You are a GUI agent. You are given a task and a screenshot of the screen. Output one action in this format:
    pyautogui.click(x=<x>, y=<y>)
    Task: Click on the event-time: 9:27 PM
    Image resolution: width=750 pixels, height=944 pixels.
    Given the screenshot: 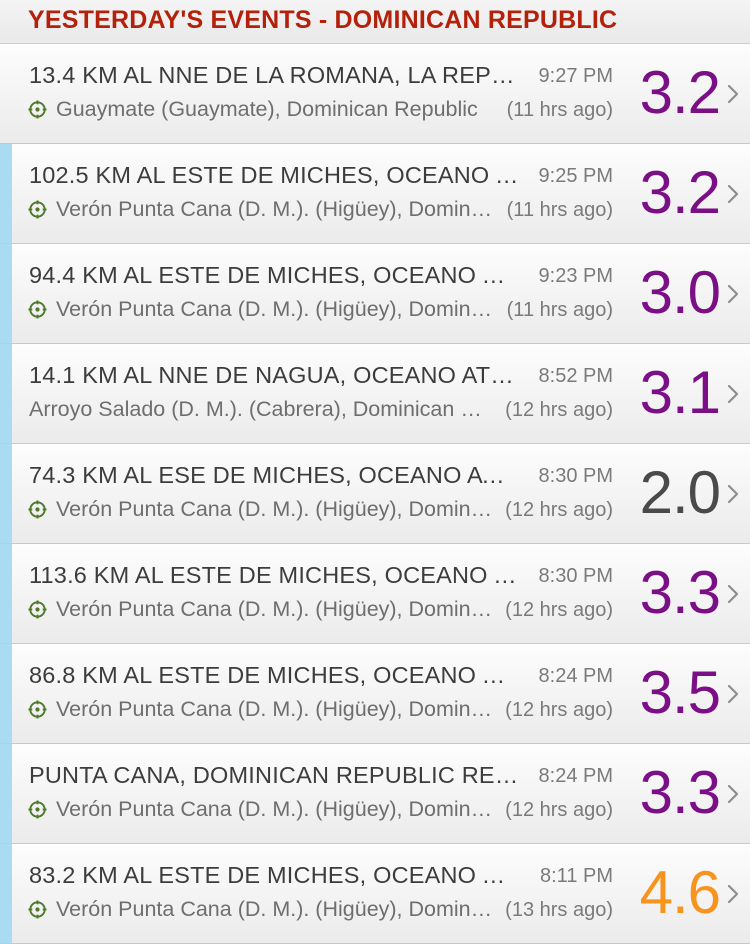 What is the action you would take?
    pyautogui.click(x=575, y=76)
    